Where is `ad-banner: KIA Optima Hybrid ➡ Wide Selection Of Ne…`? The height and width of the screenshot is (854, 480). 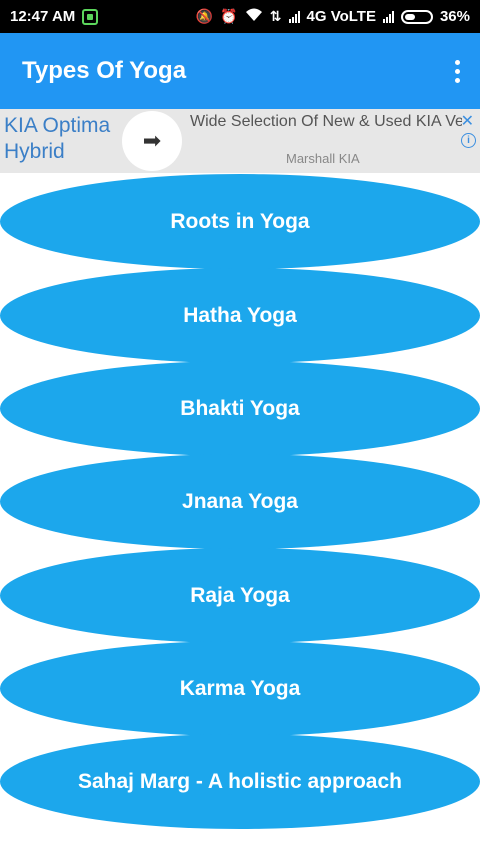 ad-banner: KIA Optima Hybrid ➡ Wide Selection Of Ne… is located at coordinates (240, 141).